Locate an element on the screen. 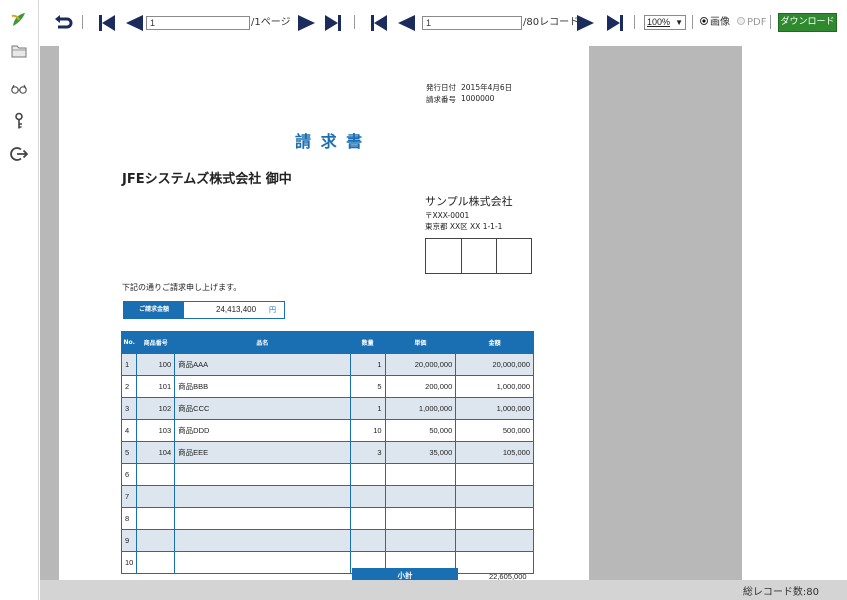 The image size is (847, 600). chevron-down-icon: ▼ is located at coordinates (679, 22).